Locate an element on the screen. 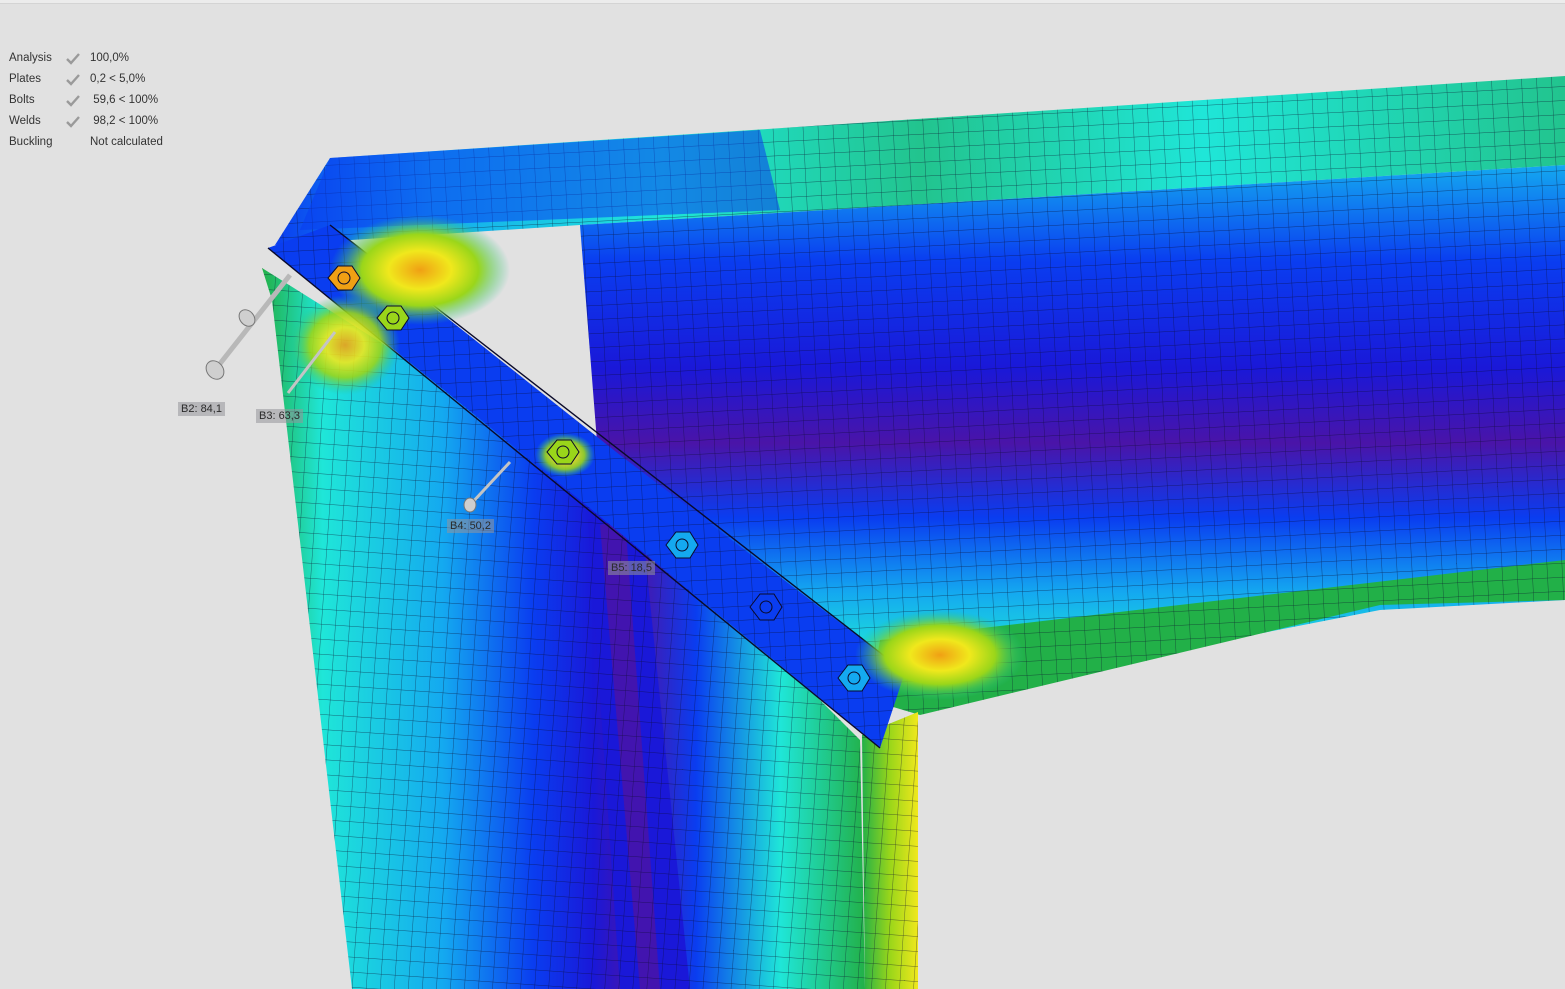 The height and width of the screenshot is (989, 1565). summary-row-buckling: Buckling Not calculated is located at coordinates (86, 142).